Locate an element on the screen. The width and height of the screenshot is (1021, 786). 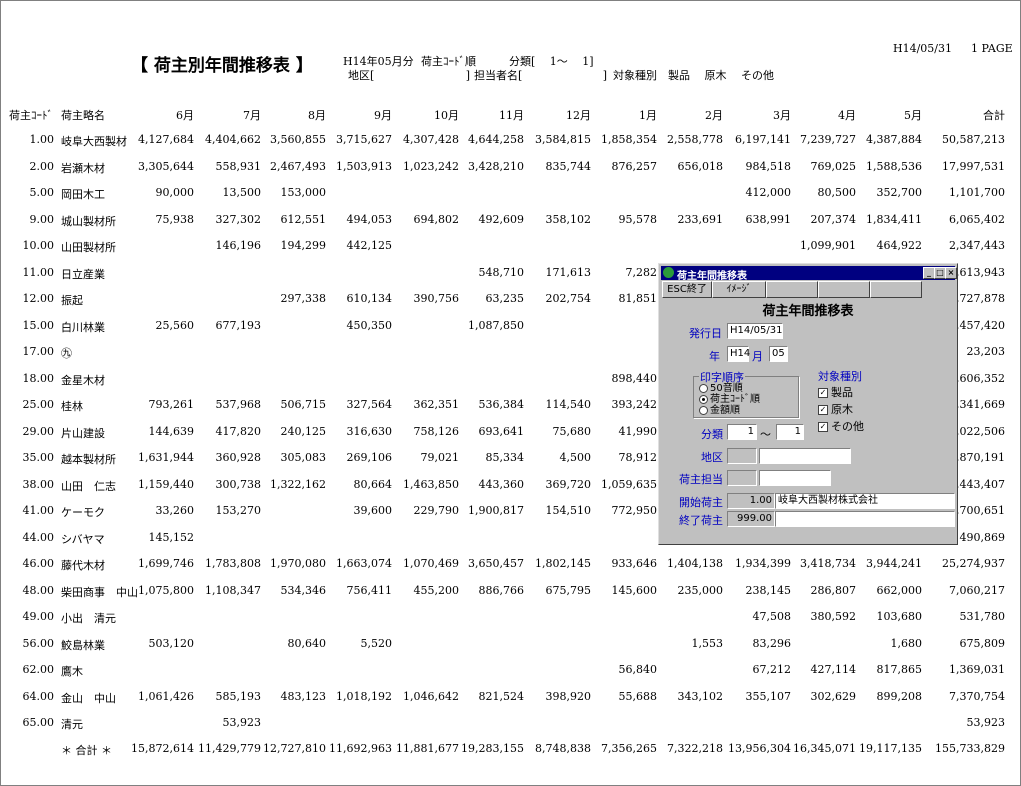
row-value: 558,931 is located at coordinates (238, 166).